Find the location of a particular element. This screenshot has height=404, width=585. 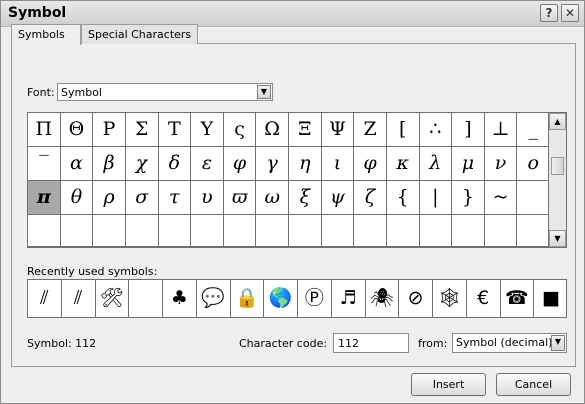

symbol-cell: ] is located at coordinates (468, 130).